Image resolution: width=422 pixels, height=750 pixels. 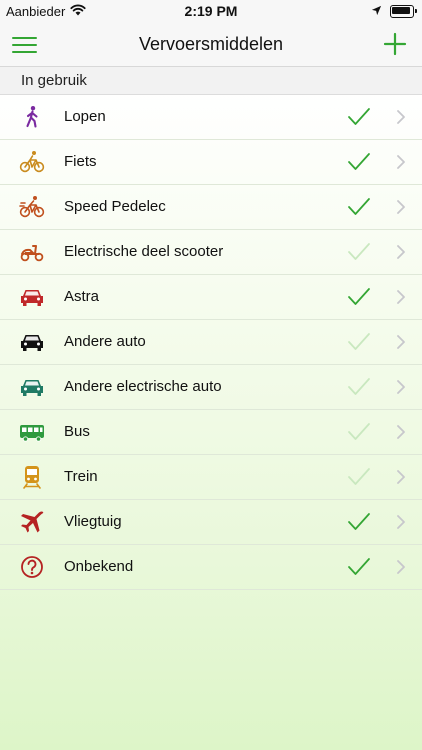 I want to click on speed-pedelec-icon, so click(x=32, y=207).